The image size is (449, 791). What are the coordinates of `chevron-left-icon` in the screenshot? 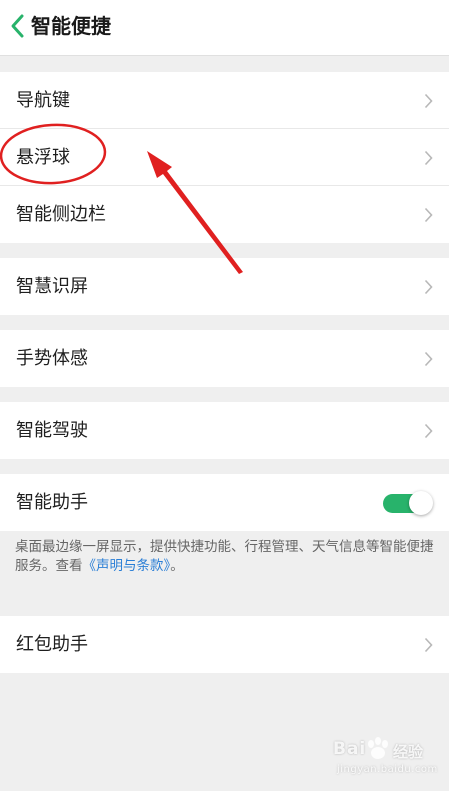 It's located at (18, 26).